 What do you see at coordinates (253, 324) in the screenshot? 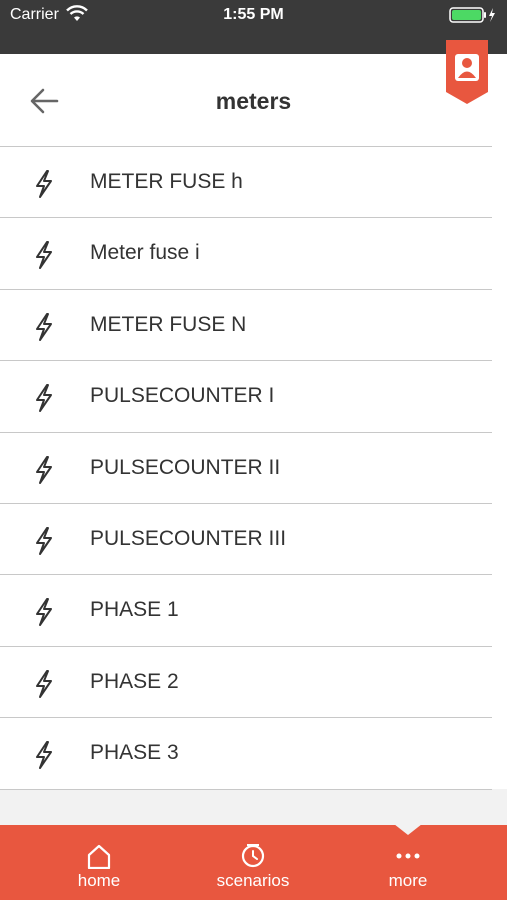
I see `list-item: METER FUSE N` at bounding box center [253, 324].